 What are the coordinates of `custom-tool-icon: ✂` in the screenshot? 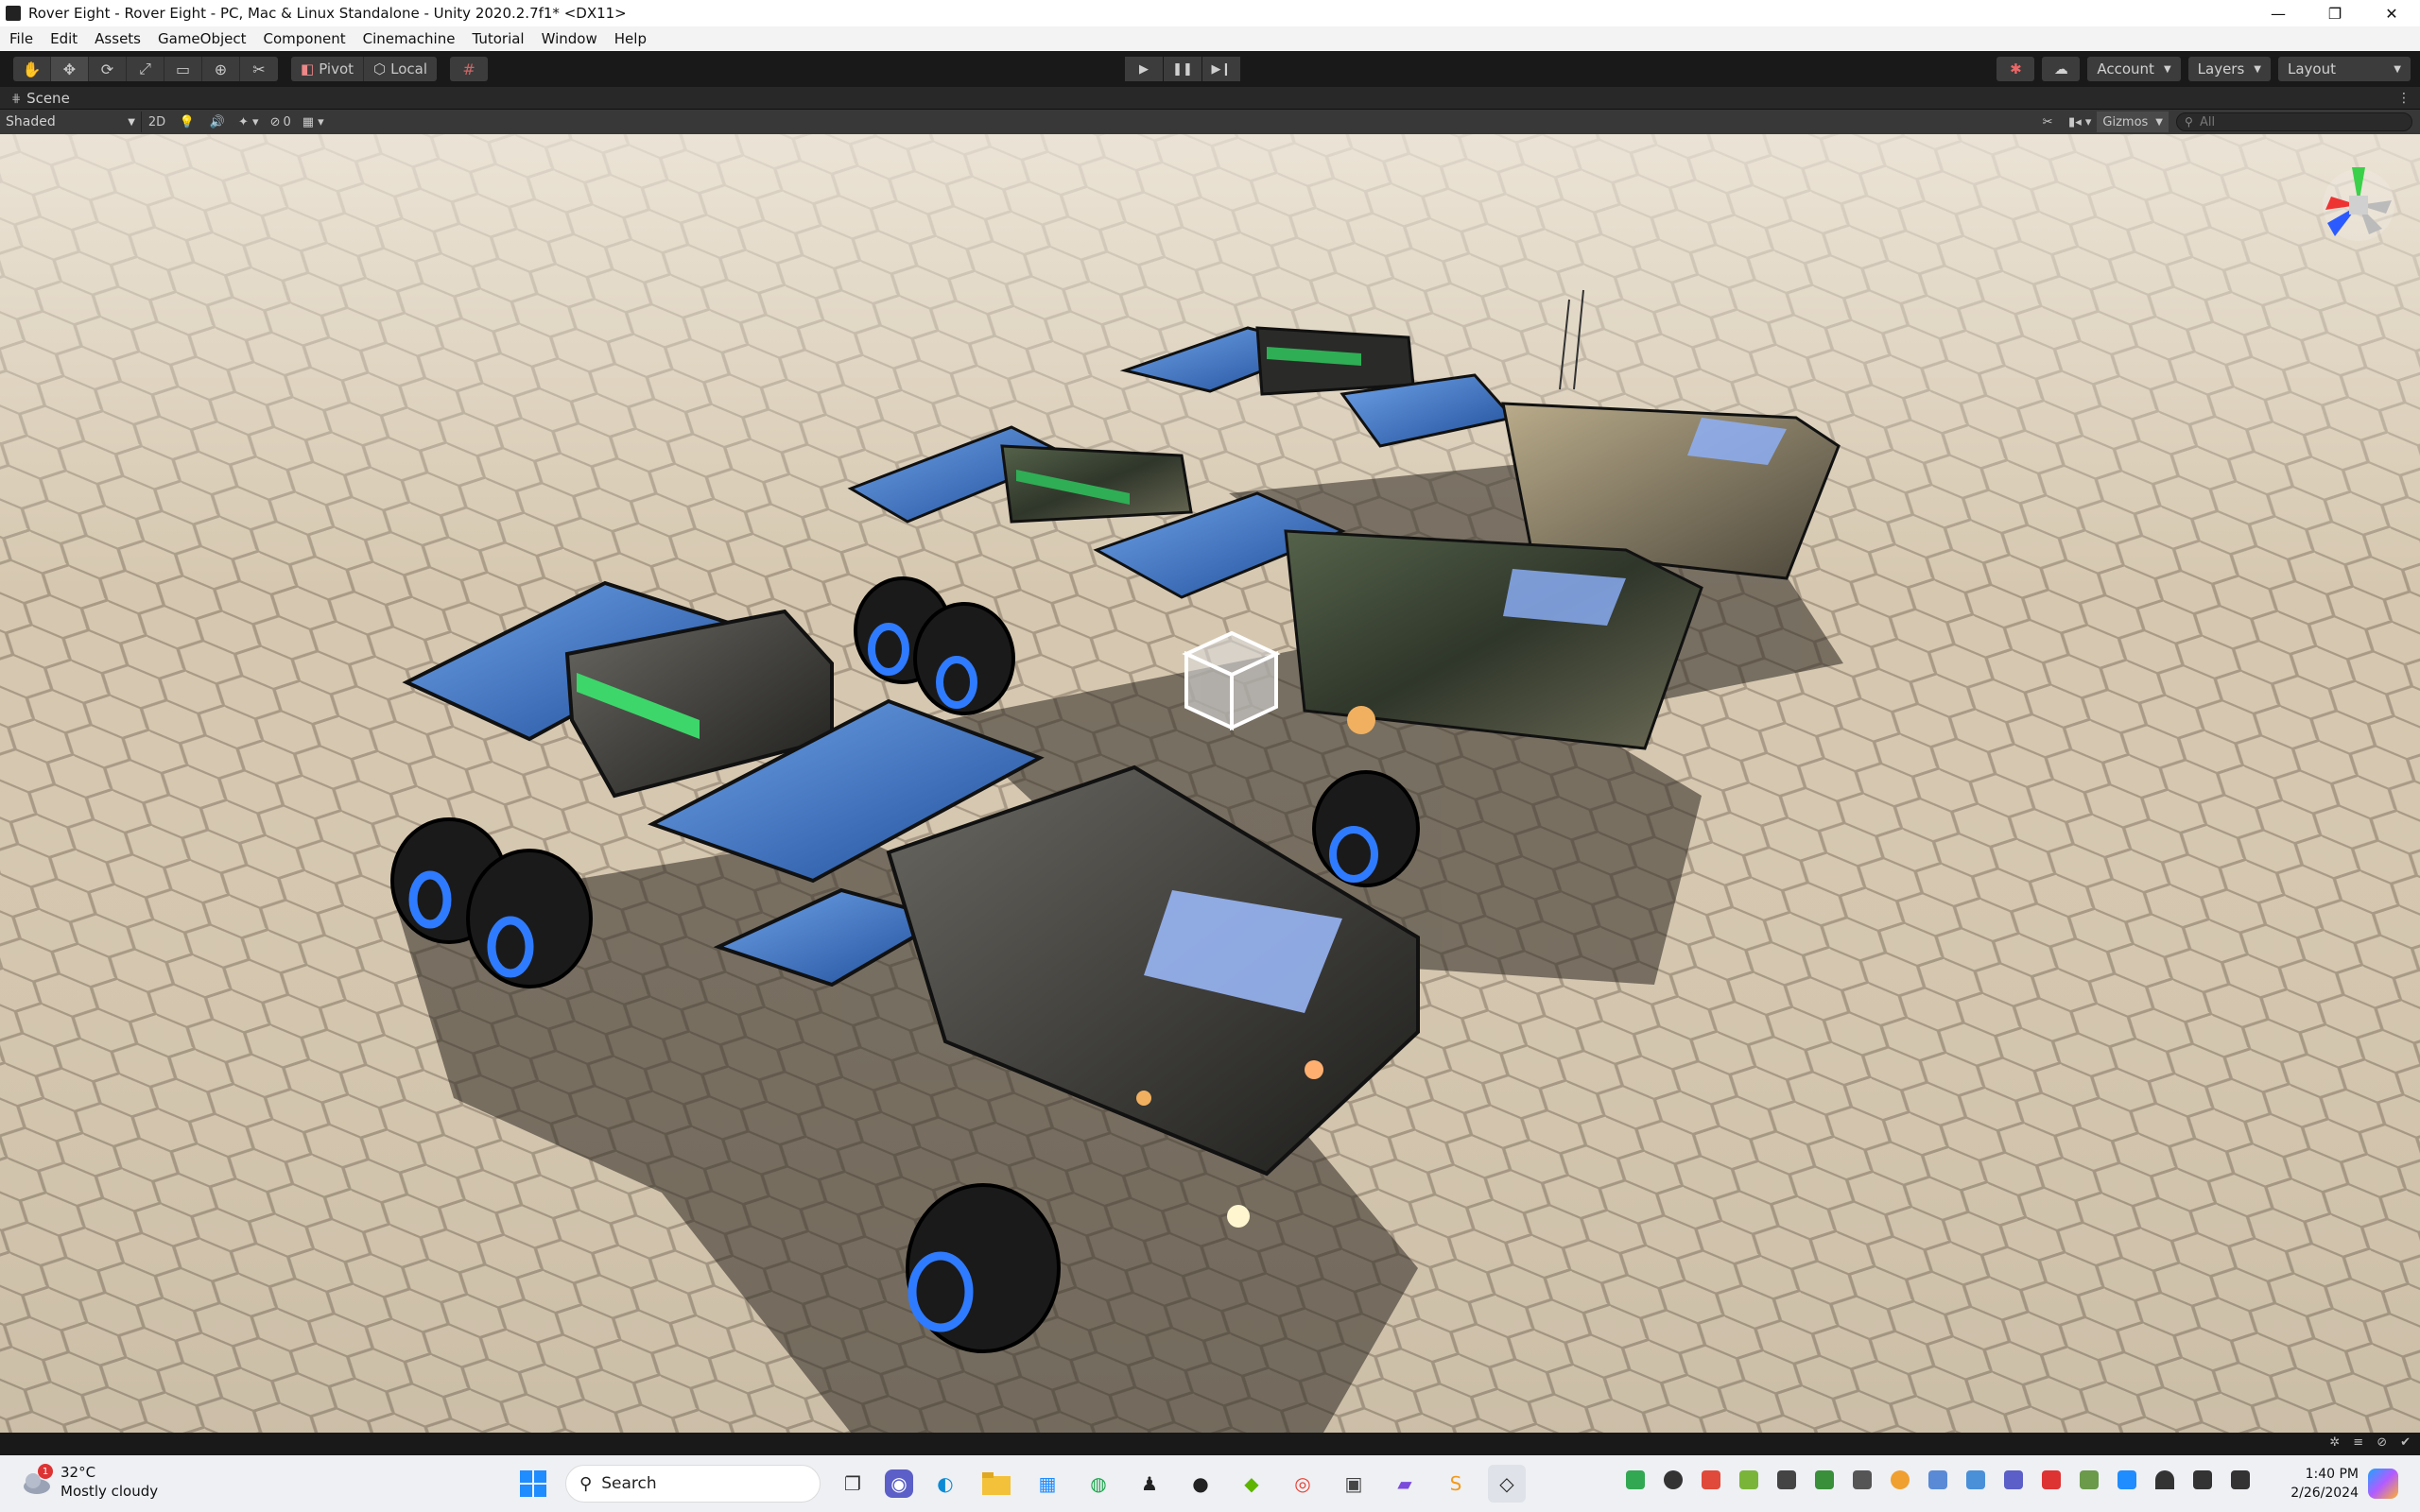 It's located at (259, 69).